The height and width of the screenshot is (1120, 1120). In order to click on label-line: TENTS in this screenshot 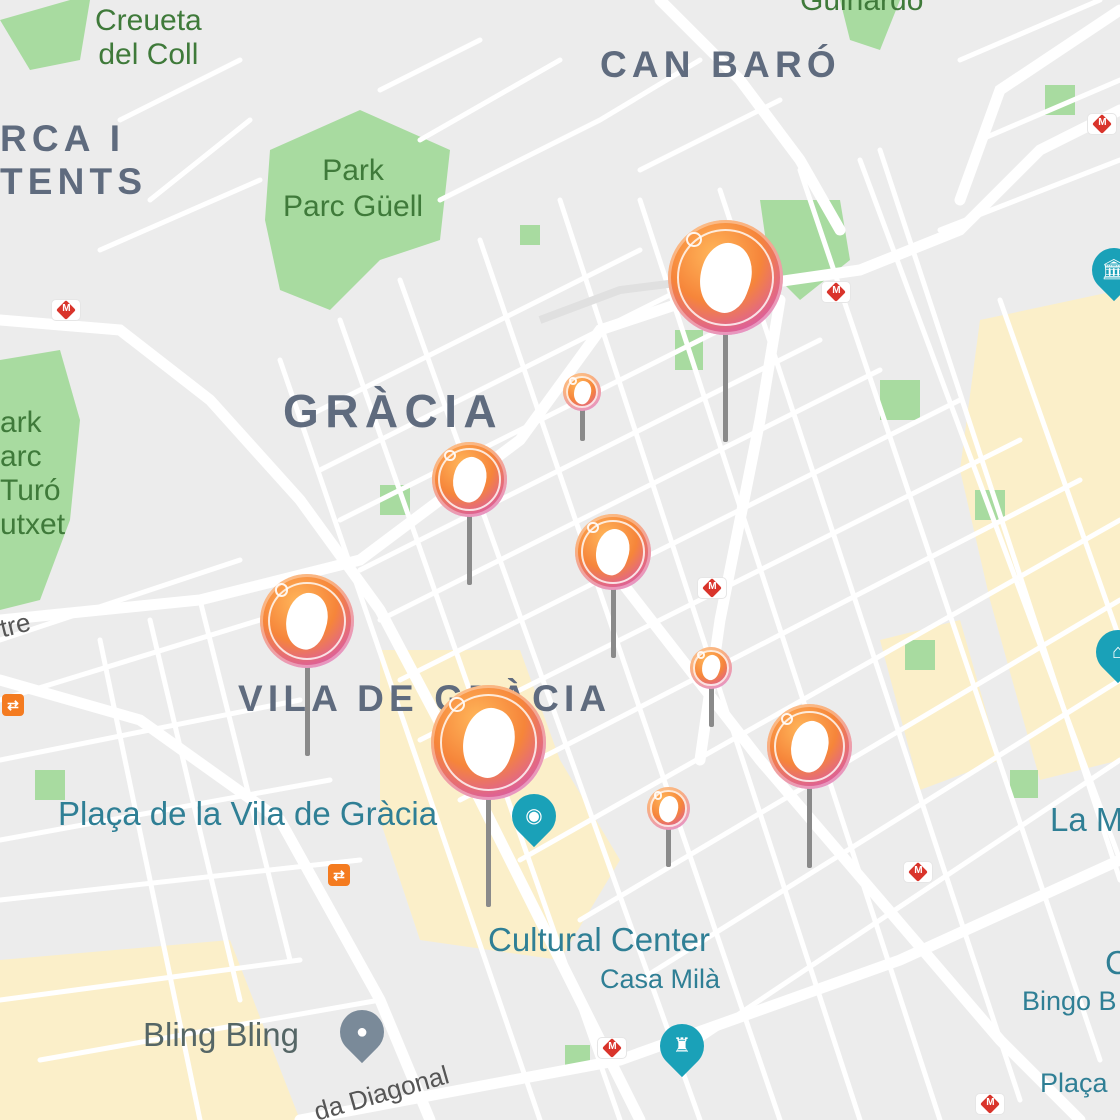, I will do `click(74, 181)`.